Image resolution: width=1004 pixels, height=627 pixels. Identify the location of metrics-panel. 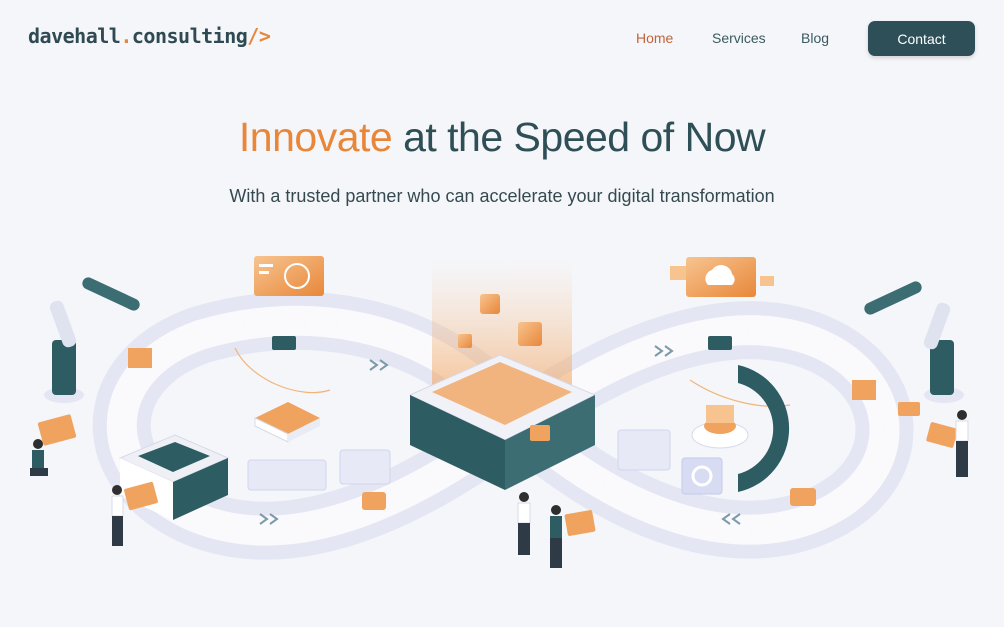
(287, 475).